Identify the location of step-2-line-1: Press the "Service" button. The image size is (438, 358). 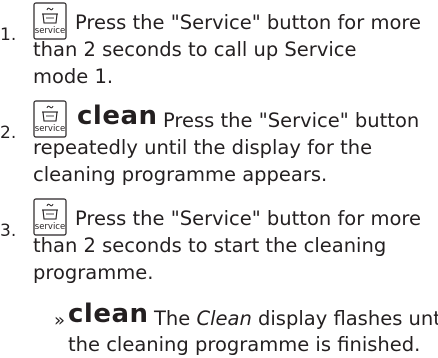
(291, 120).